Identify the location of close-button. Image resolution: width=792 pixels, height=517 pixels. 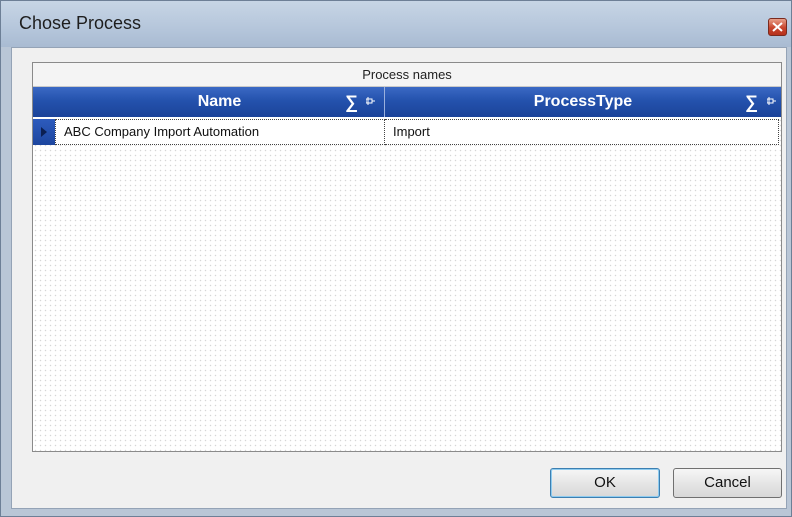
(777, 27).